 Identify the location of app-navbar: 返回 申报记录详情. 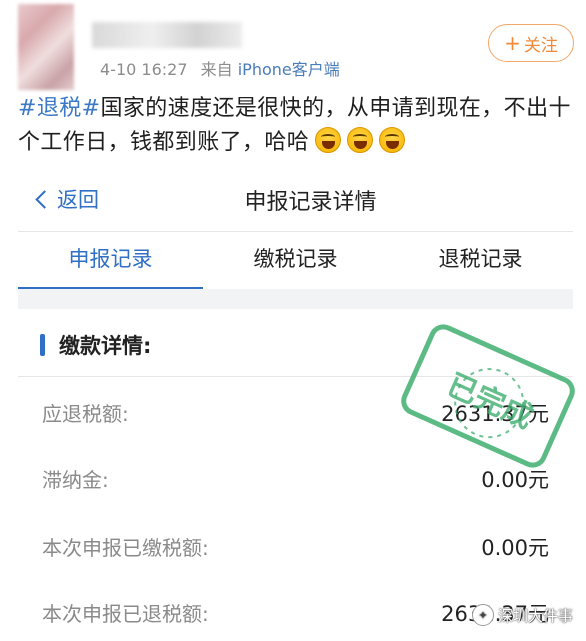
(295, 201).